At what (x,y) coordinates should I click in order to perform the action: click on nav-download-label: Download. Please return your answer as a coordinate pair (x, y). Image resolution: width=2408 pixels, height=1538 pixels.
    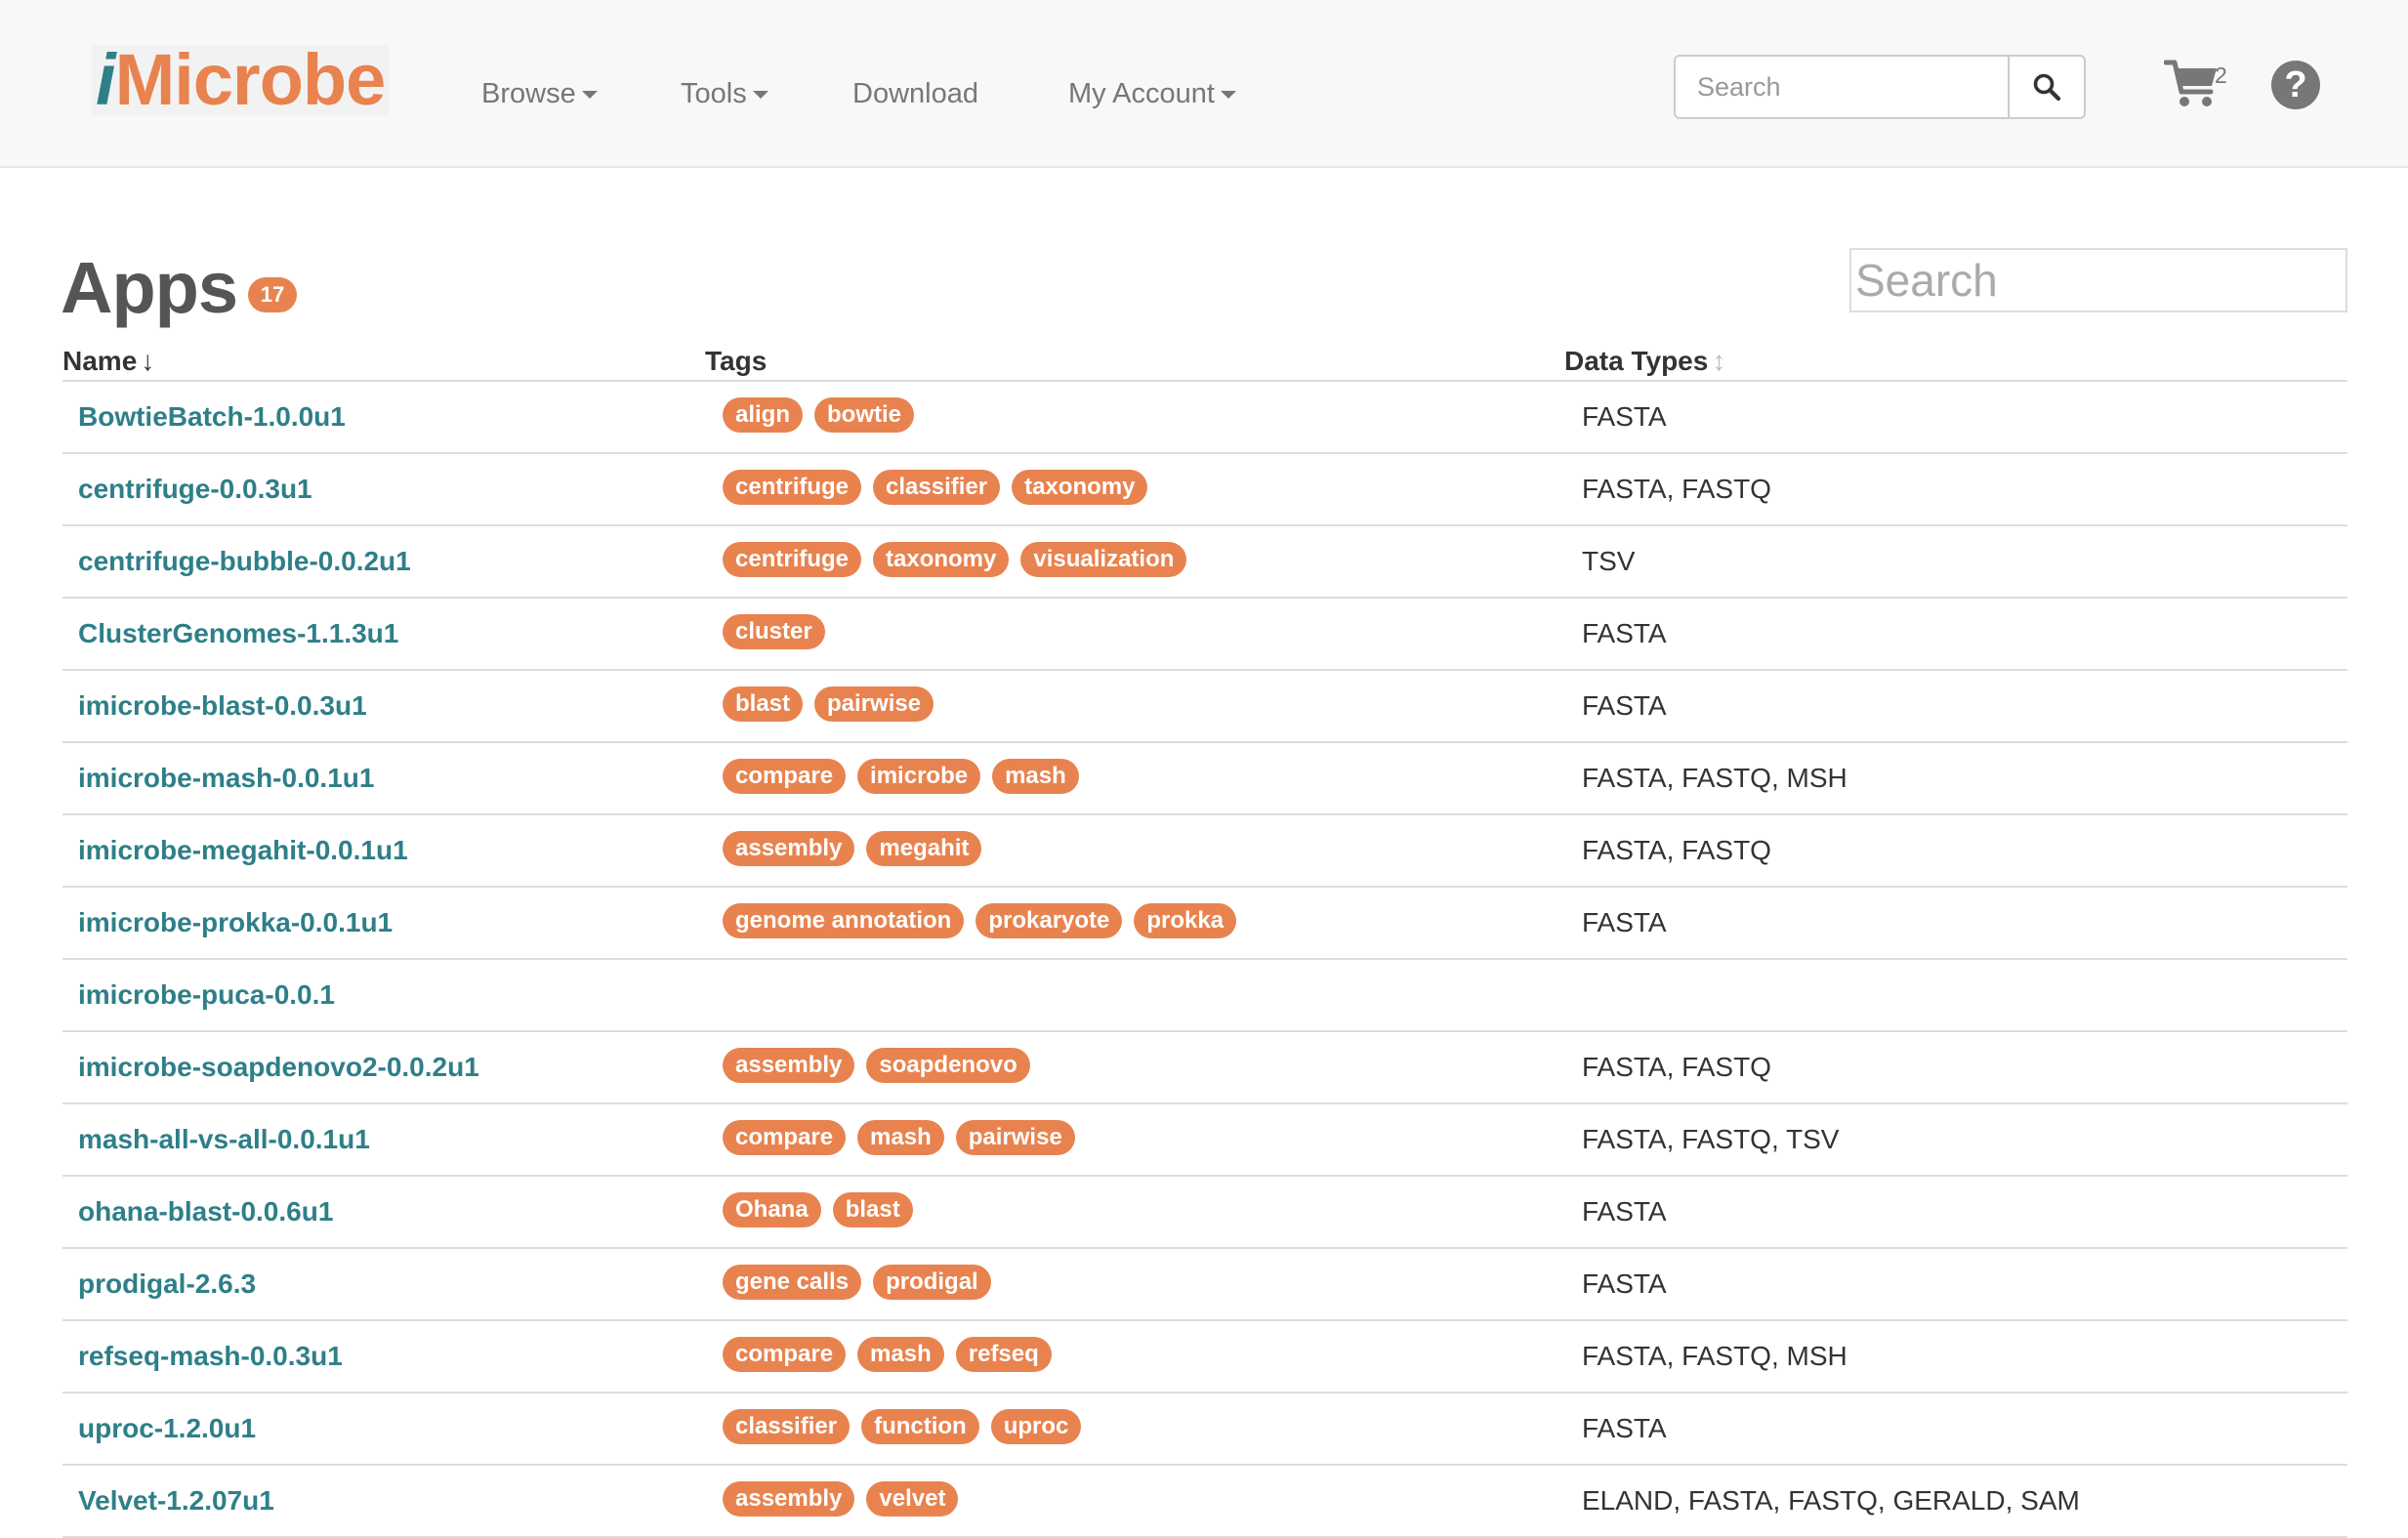
    Looking at the image, I should click on (915, 94).